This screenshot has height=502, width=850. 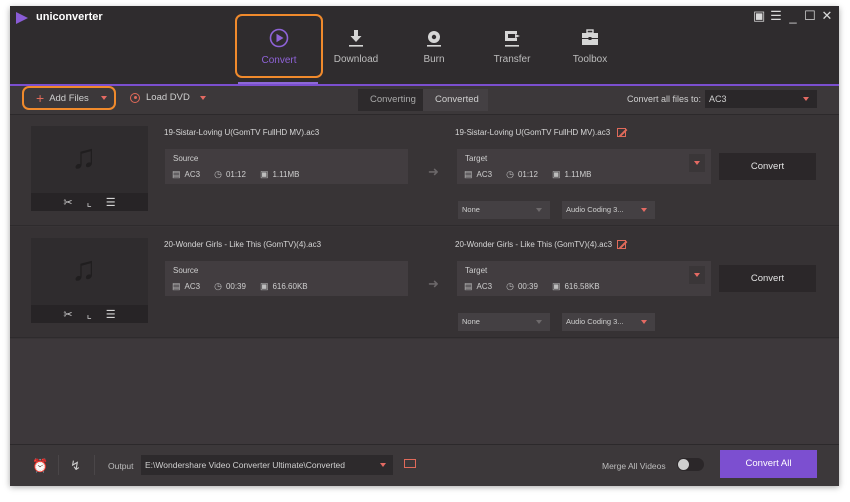 I want to click on tab-converting: Converting, so click(x=390, y=100).